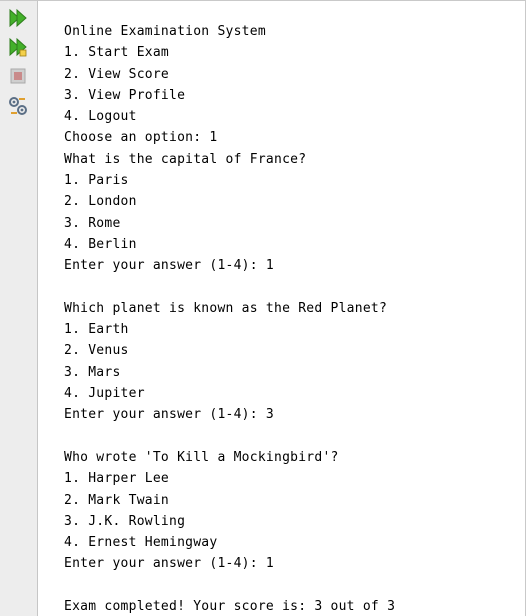 Image resolution: width=526 pixels, height=616 pixels. I want to click on console-line: 4. Berlin, so click(100, 244).